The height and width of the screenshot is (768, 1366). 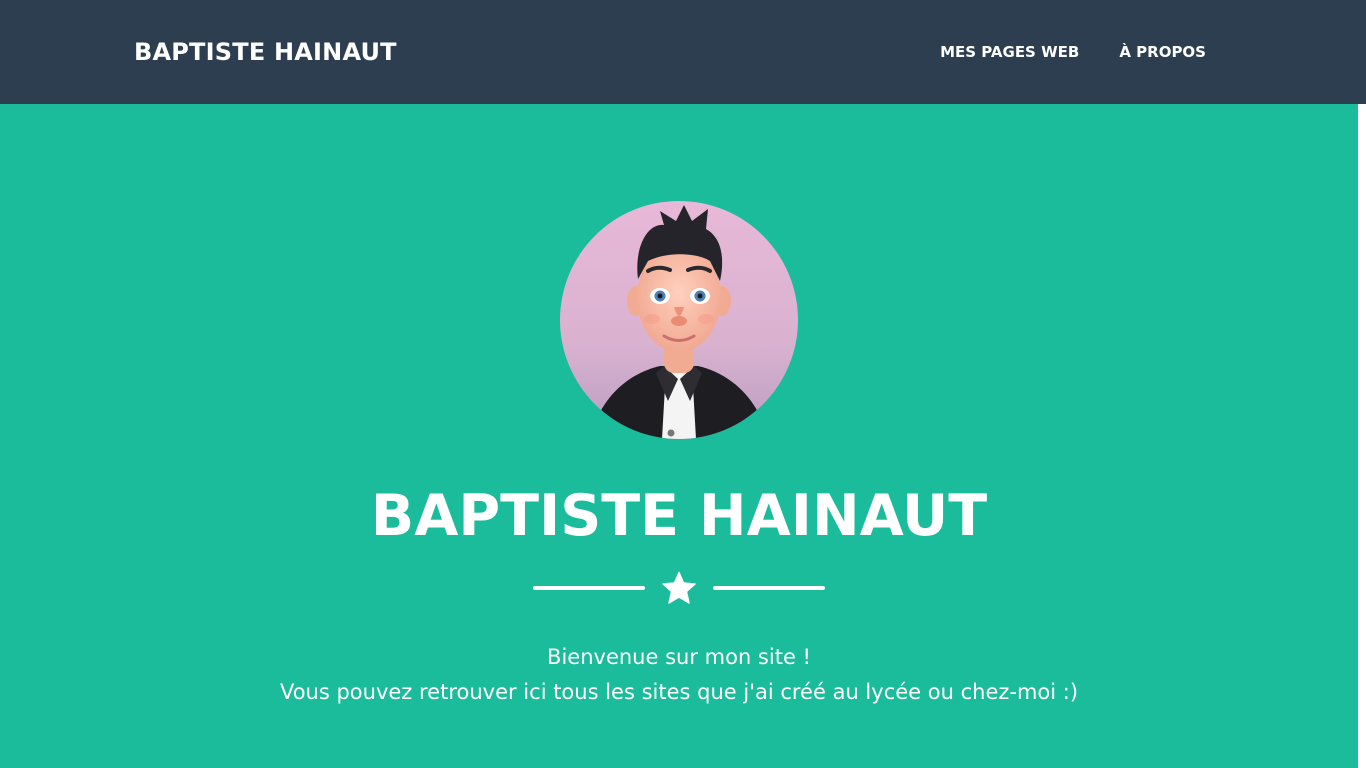 What do you see at coordinates (679, 516) in the screenshot?
I see `hero-title: BAPTISTE HAINAUT` at bounding box center [679, 516].